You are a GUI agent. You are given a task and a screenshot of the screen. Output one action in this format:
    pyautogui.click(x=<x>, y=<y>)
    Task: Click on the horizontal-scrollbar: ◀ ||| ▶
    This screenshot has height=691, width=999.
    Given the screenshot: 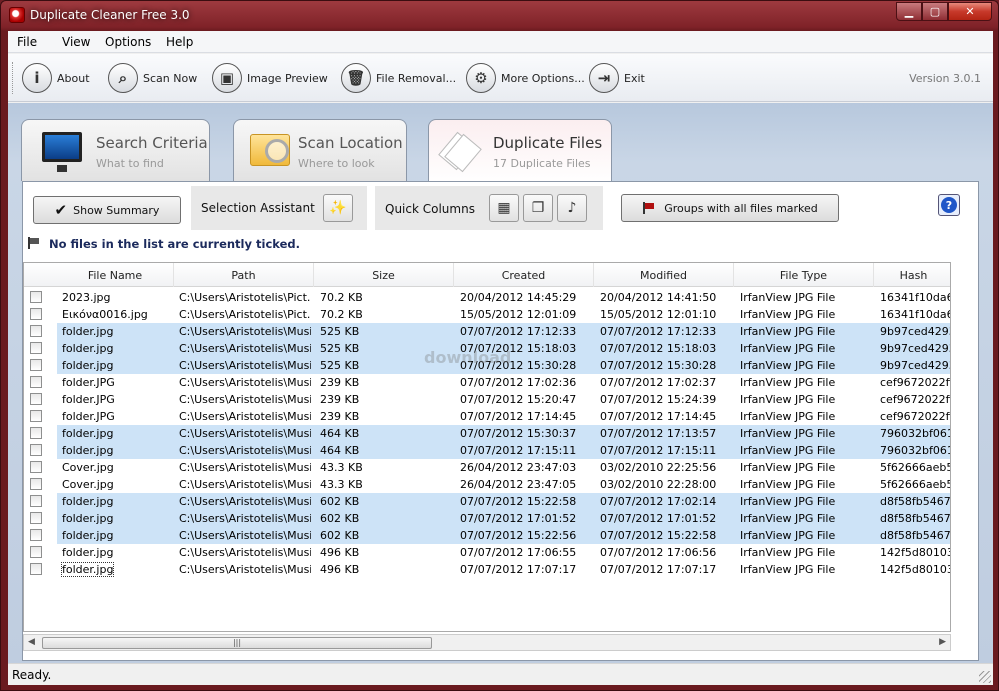 What is the action you would take?
    pyautogui.click(x=487, y=642)
    